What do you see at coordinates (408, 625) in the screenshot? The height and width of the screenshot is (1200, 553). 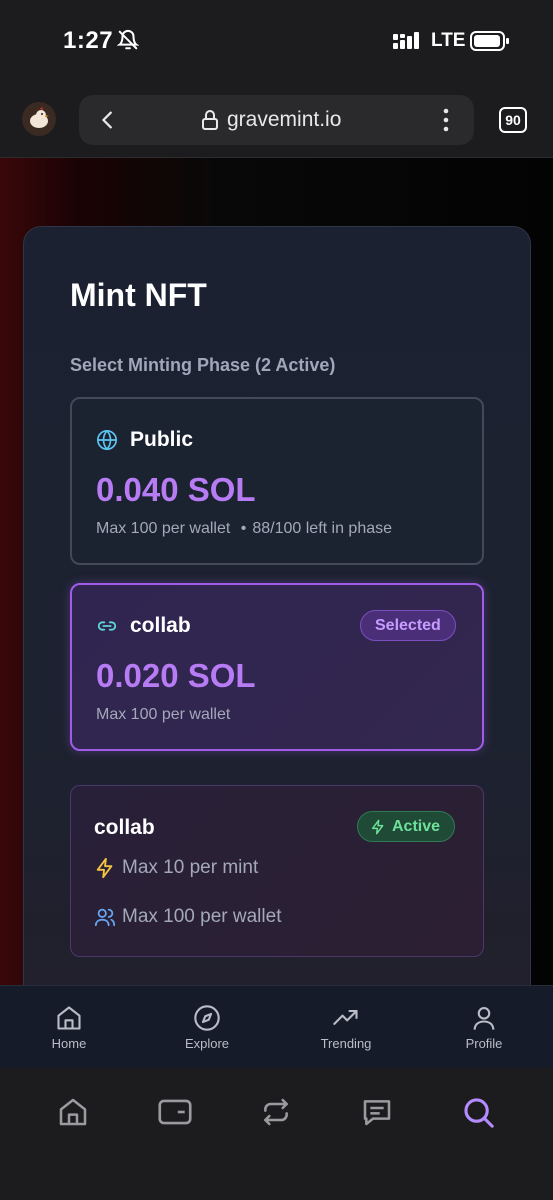 I see `selected-badge: Selected` at bounding box center [408, 625].